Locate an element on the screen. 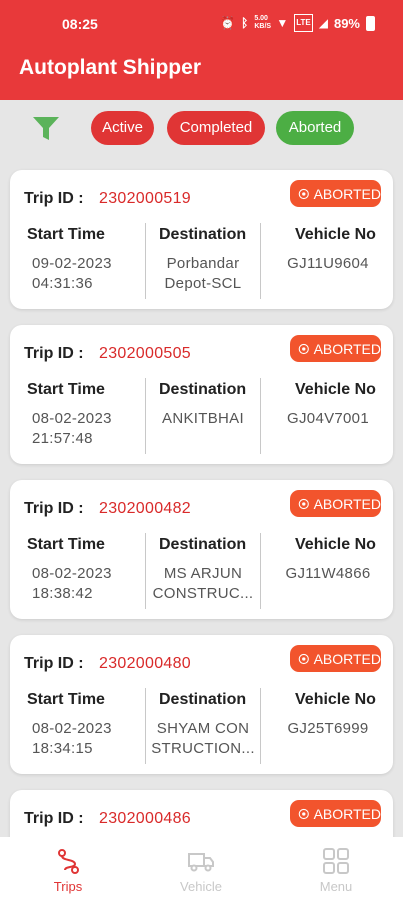 This screenshot has width=403, height=900. trip-id-value: 2302000482 is located at coordinates (145, 508).